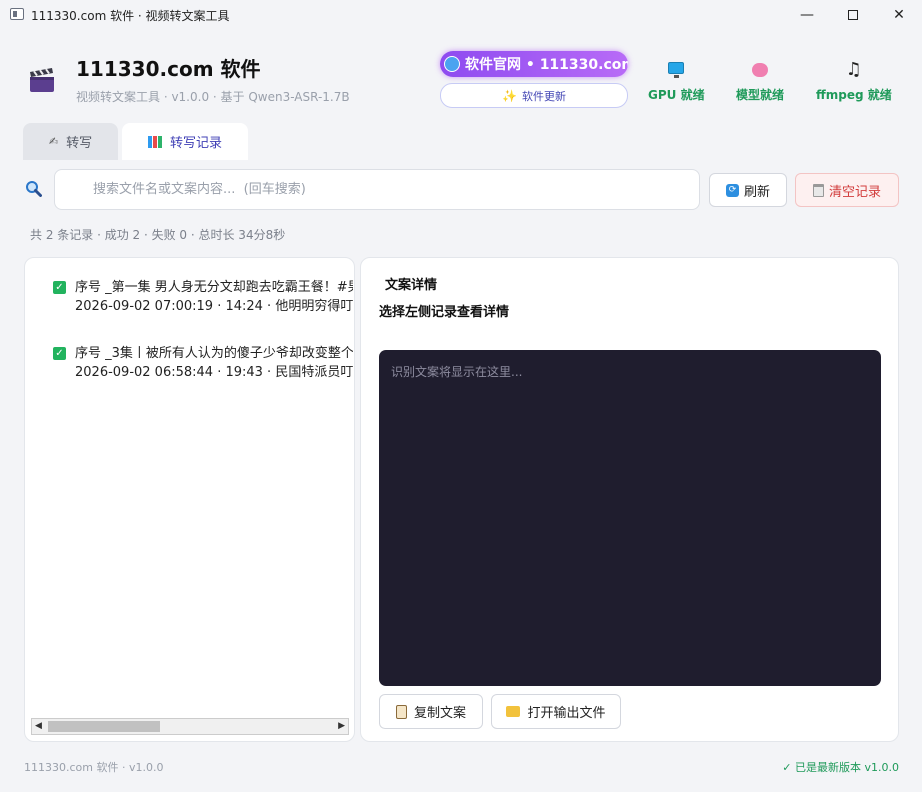  What do you see at coordinates (444, 312) in the screenshot?
I see `detail-hint: 选择左侧记录查看详情` at bounding box center [444, 312].